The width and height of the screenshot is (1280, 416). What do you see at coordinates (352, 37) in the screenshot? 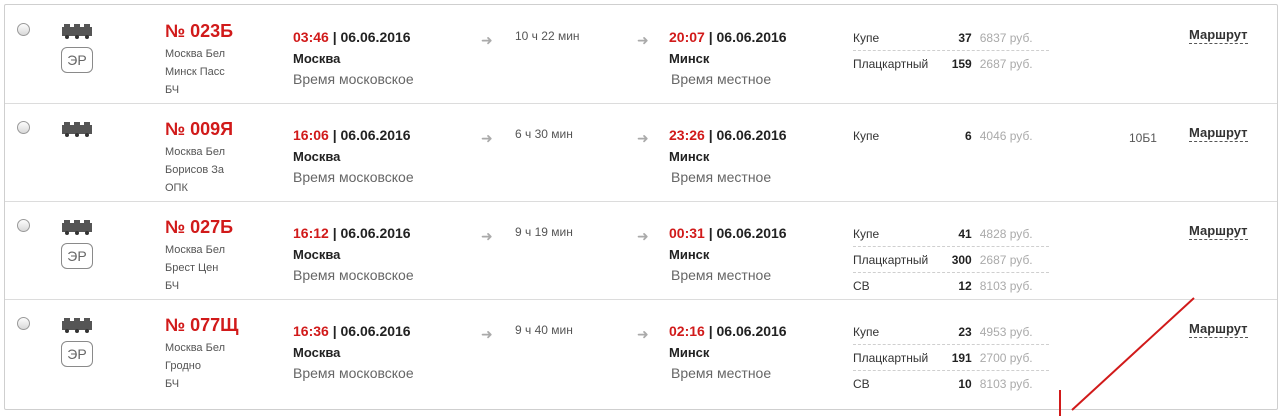
I see `departure-time: 03:46 | 06.06.2016` at bounding box center [352, 37].